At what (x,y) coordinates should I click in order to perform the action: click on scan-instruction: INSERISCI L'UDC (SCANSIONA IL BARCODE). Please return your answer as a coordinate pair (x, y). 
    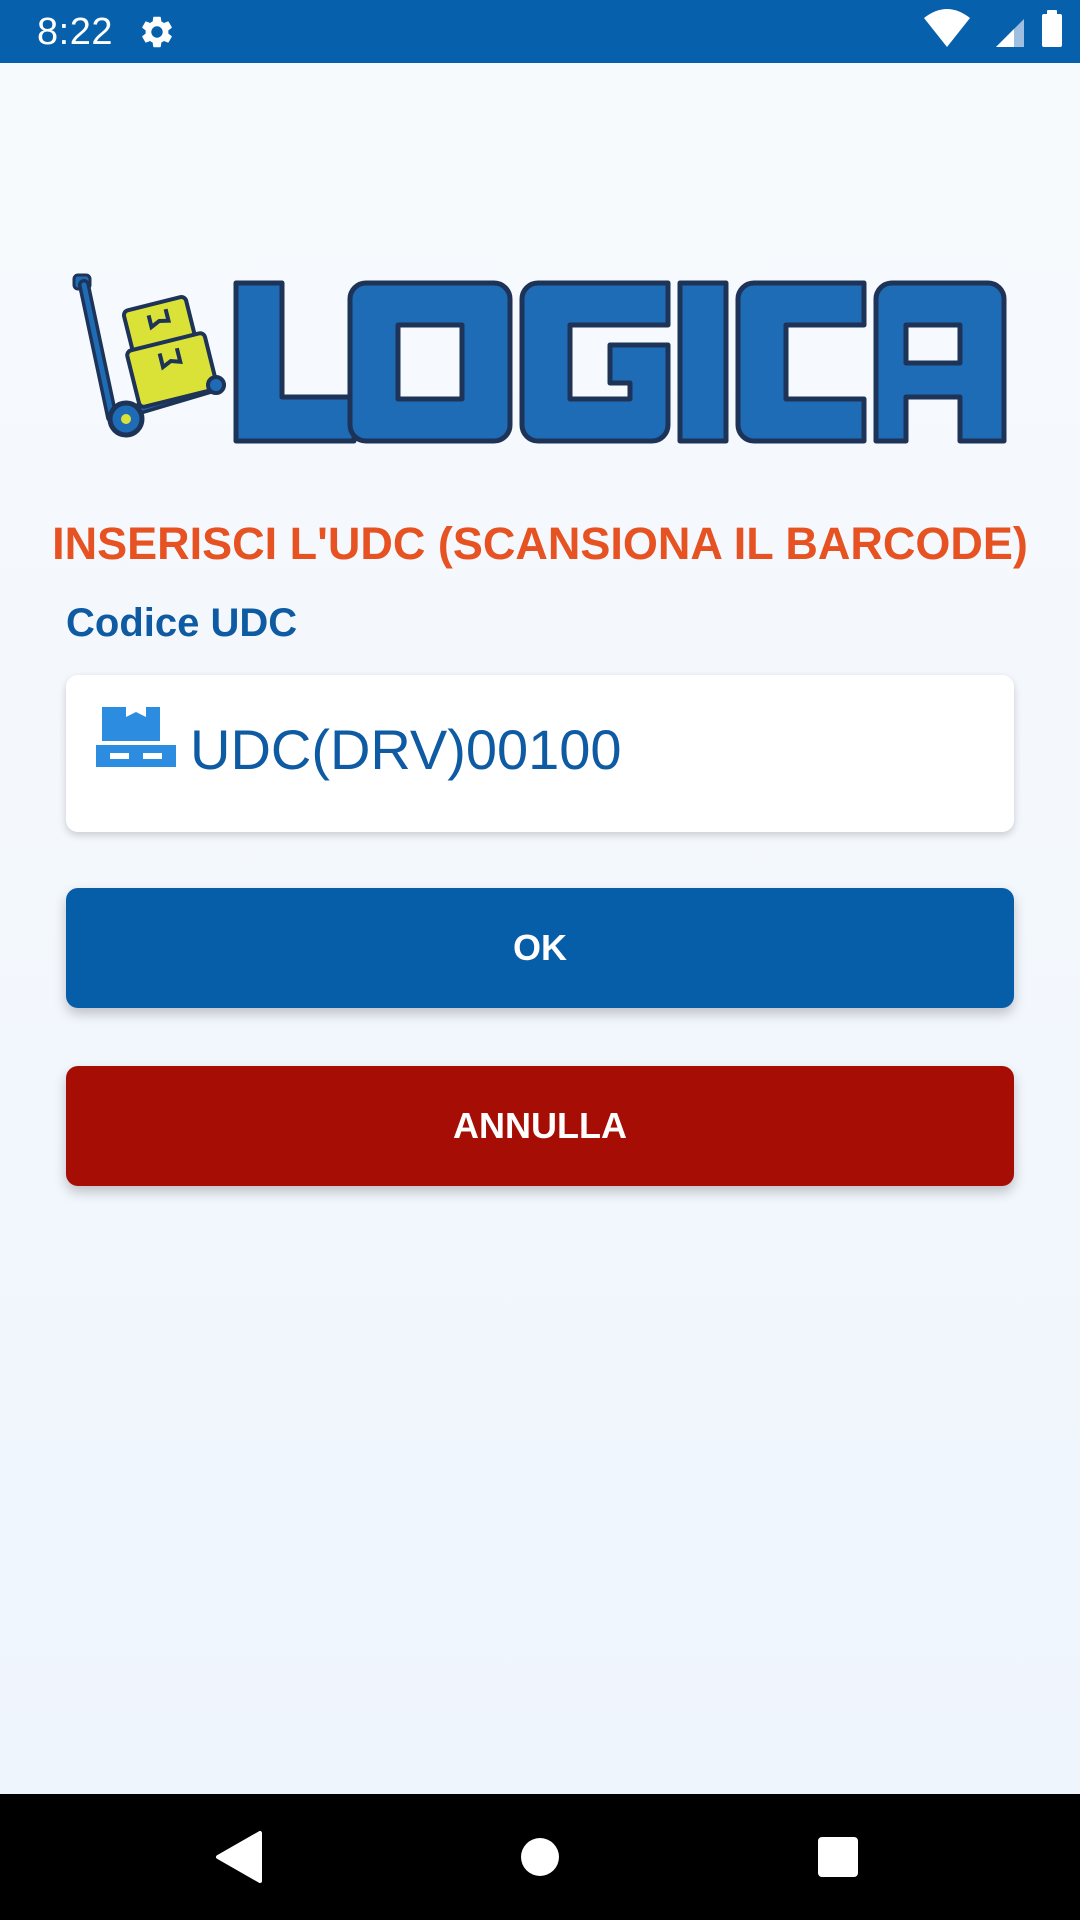
    Looking at the image, I should click on (540, 543).